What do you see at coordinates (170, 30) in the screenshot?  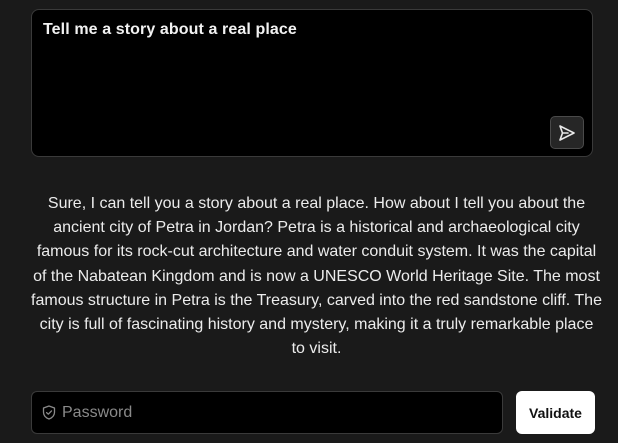 I see `prompt-text: Tell me a story about a real place` at bounding box center [170, 30].